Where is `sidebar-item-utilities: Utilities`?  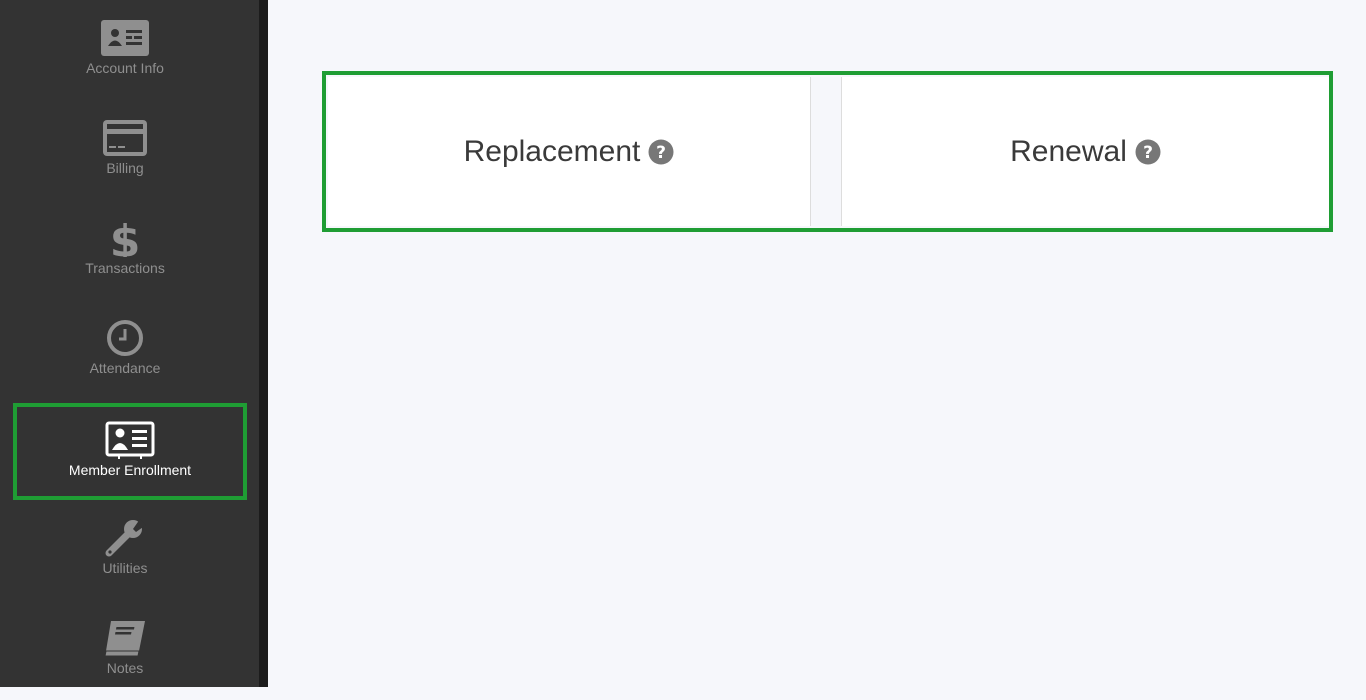
sidebar-item-utilities: Utilities is located at coordinates (125, 550).